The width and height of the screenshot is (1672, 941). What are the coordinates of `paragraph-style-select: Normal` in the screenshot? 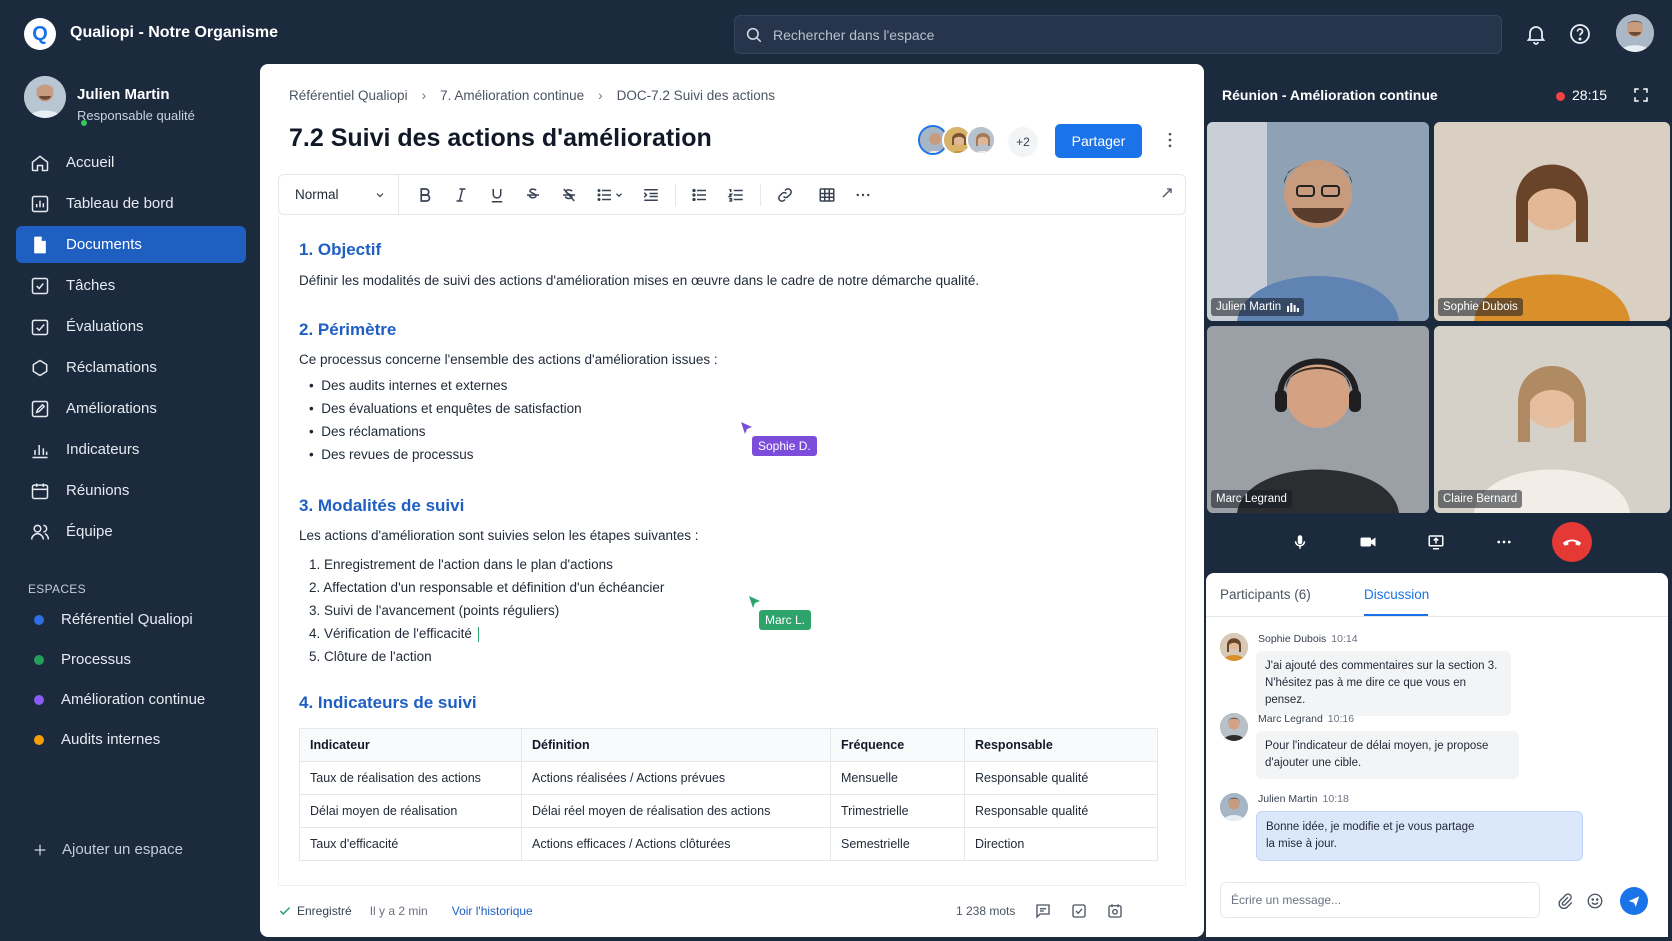 It's located at (339, 194).